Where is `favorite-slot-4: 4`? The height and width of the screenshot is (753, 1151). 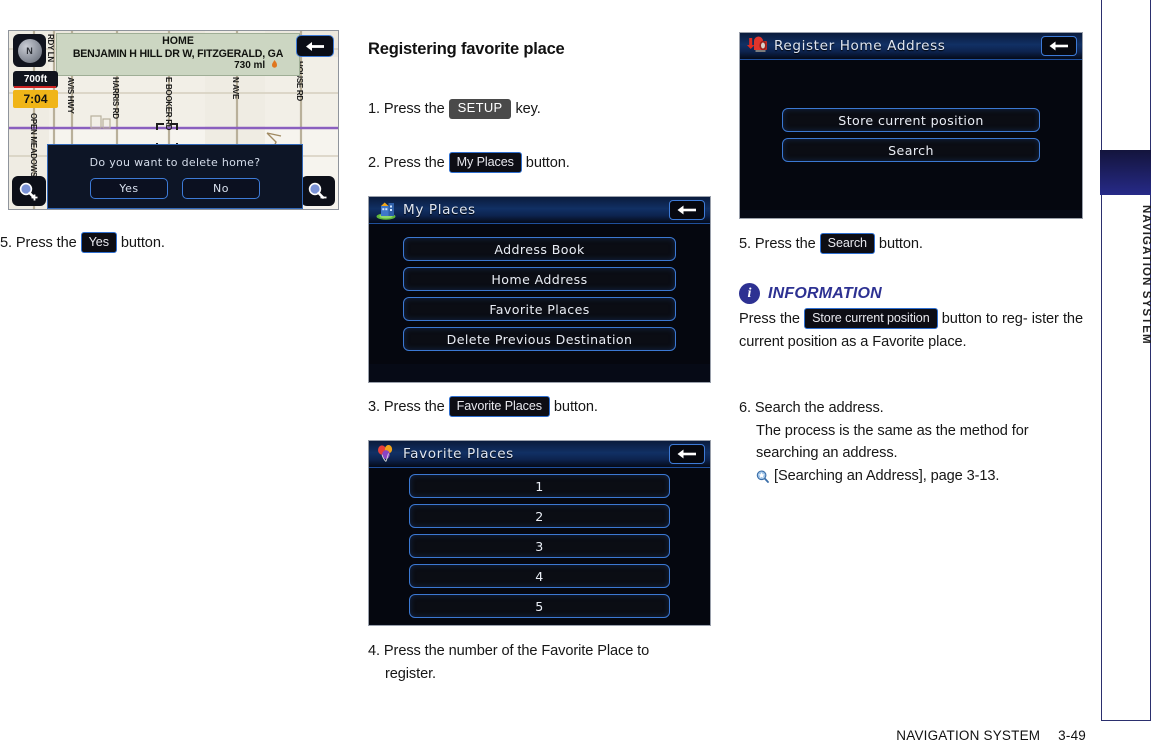
favorite-slot-4: 4 is located at coordinates (539, 576).